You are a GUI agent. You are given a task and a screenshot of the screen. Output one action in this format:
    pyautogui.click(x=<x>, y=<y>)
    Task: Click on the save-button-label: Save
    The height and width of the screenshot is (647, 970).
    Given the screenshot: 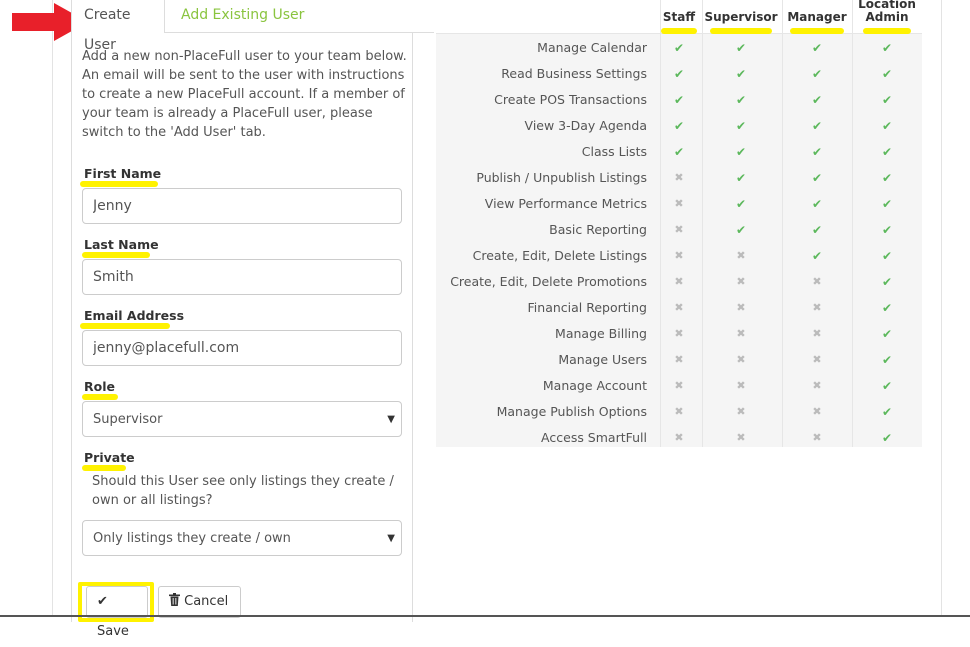 What is the action you would take?
    pyautogui.click(x=113, y=631)
    